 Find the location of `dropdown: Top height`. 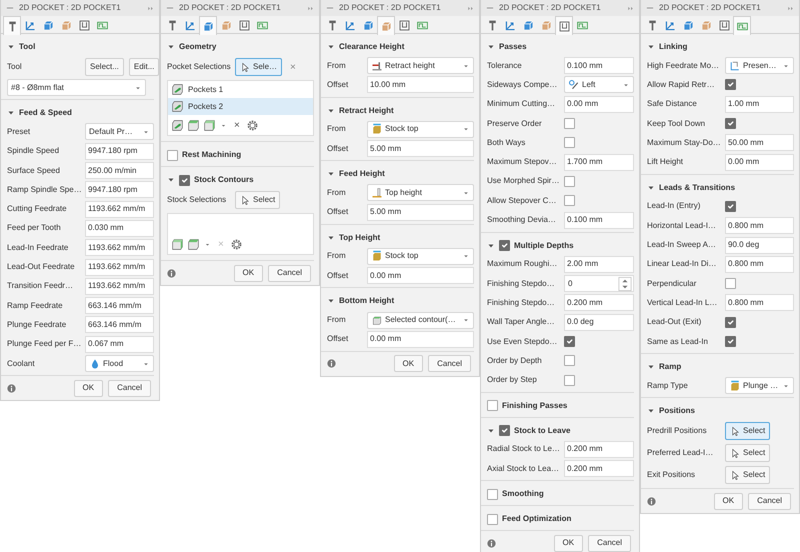

dropdown: Top height is located at coordinates (420, 193).